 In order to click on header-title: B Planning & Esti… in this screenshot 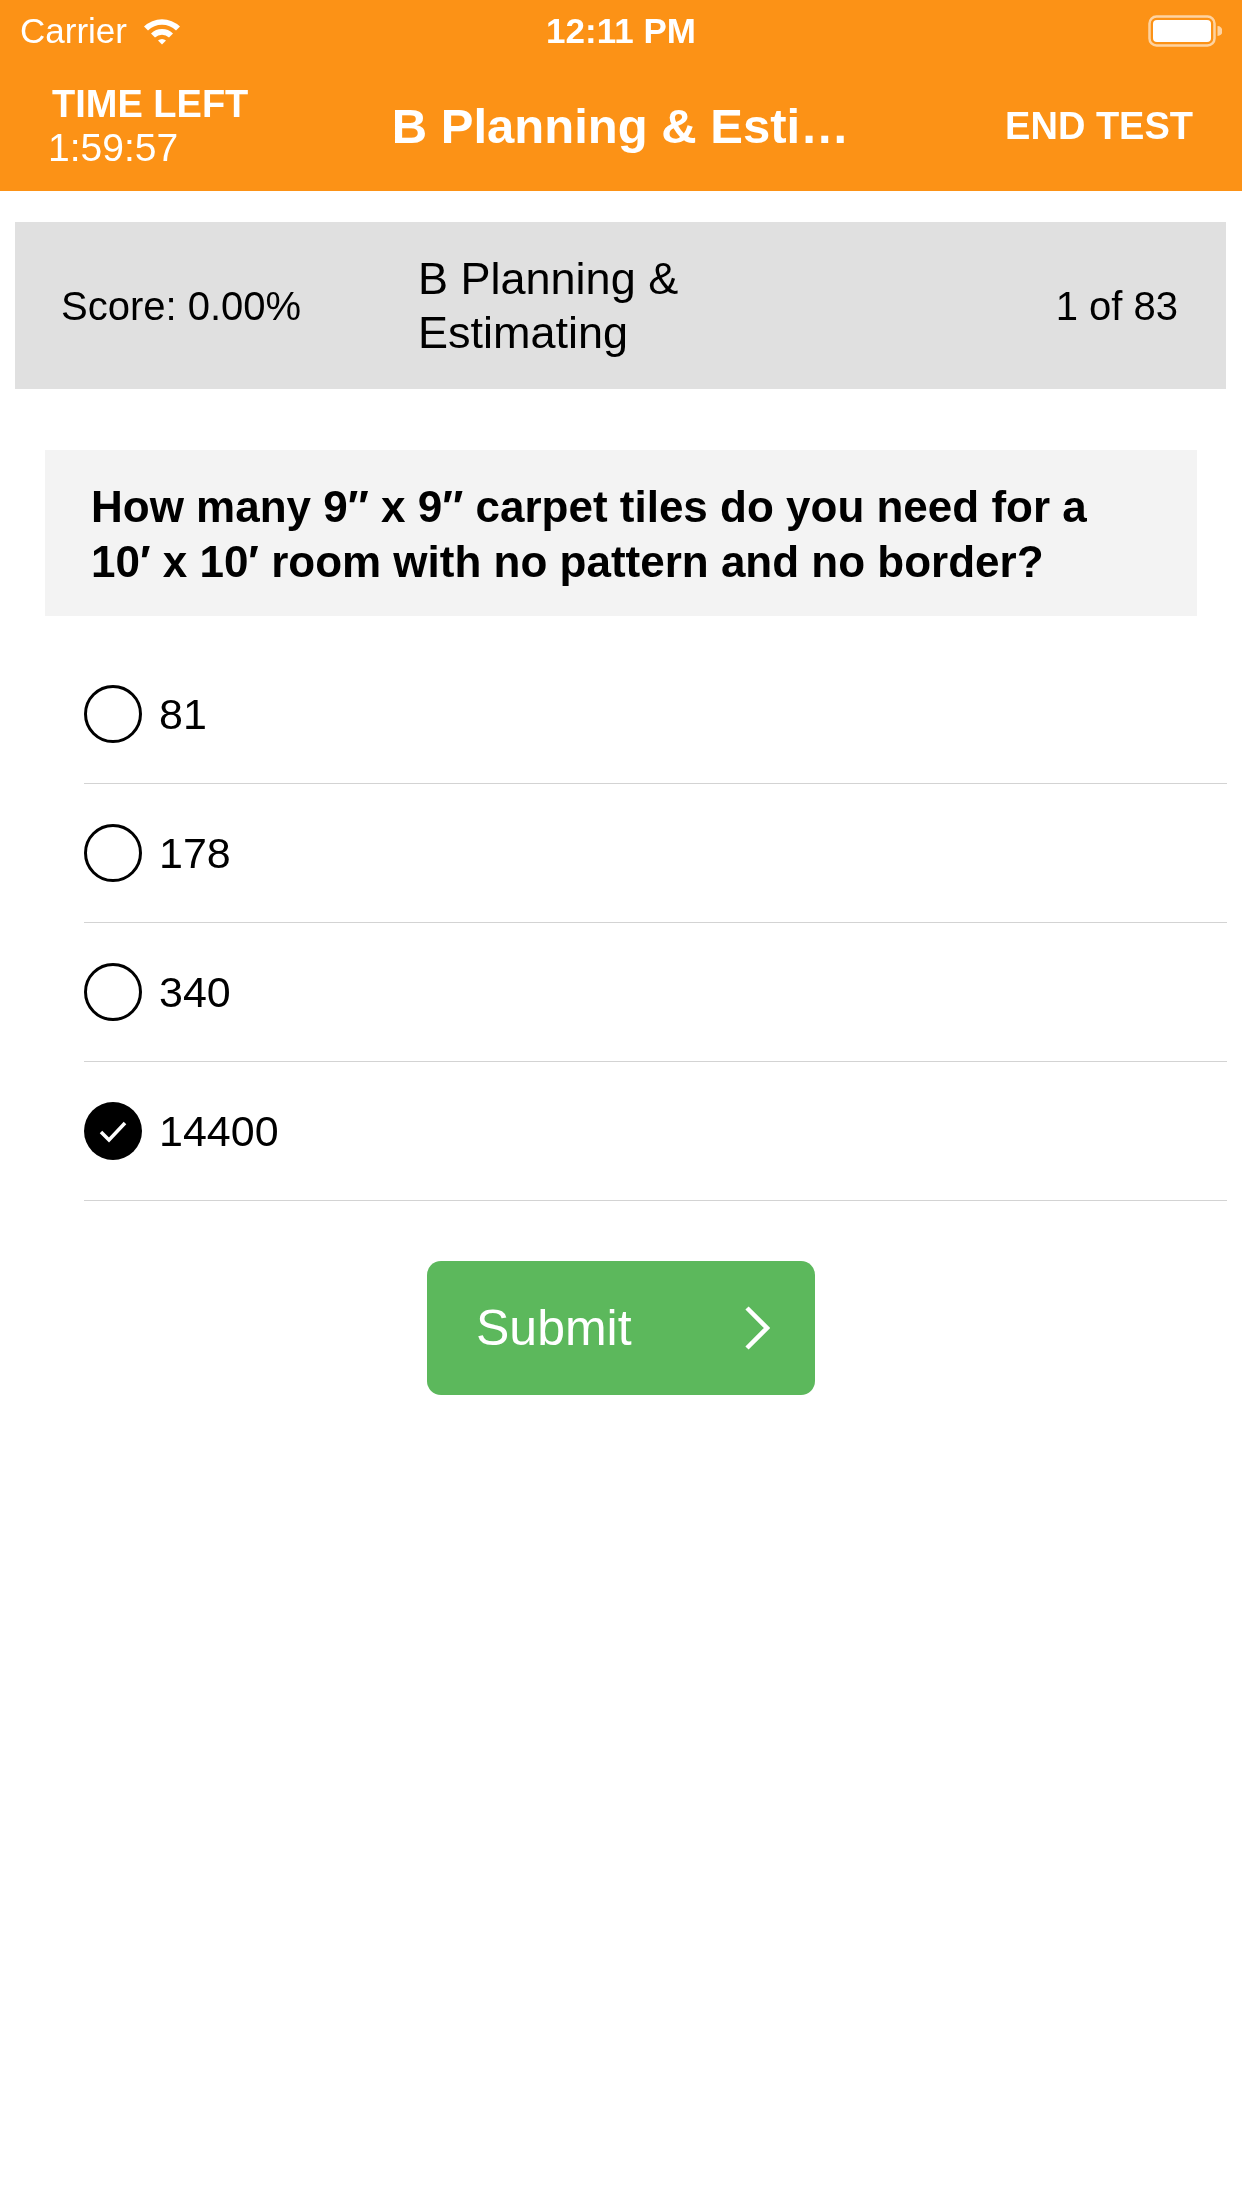, I will do `click(620, 126)`.